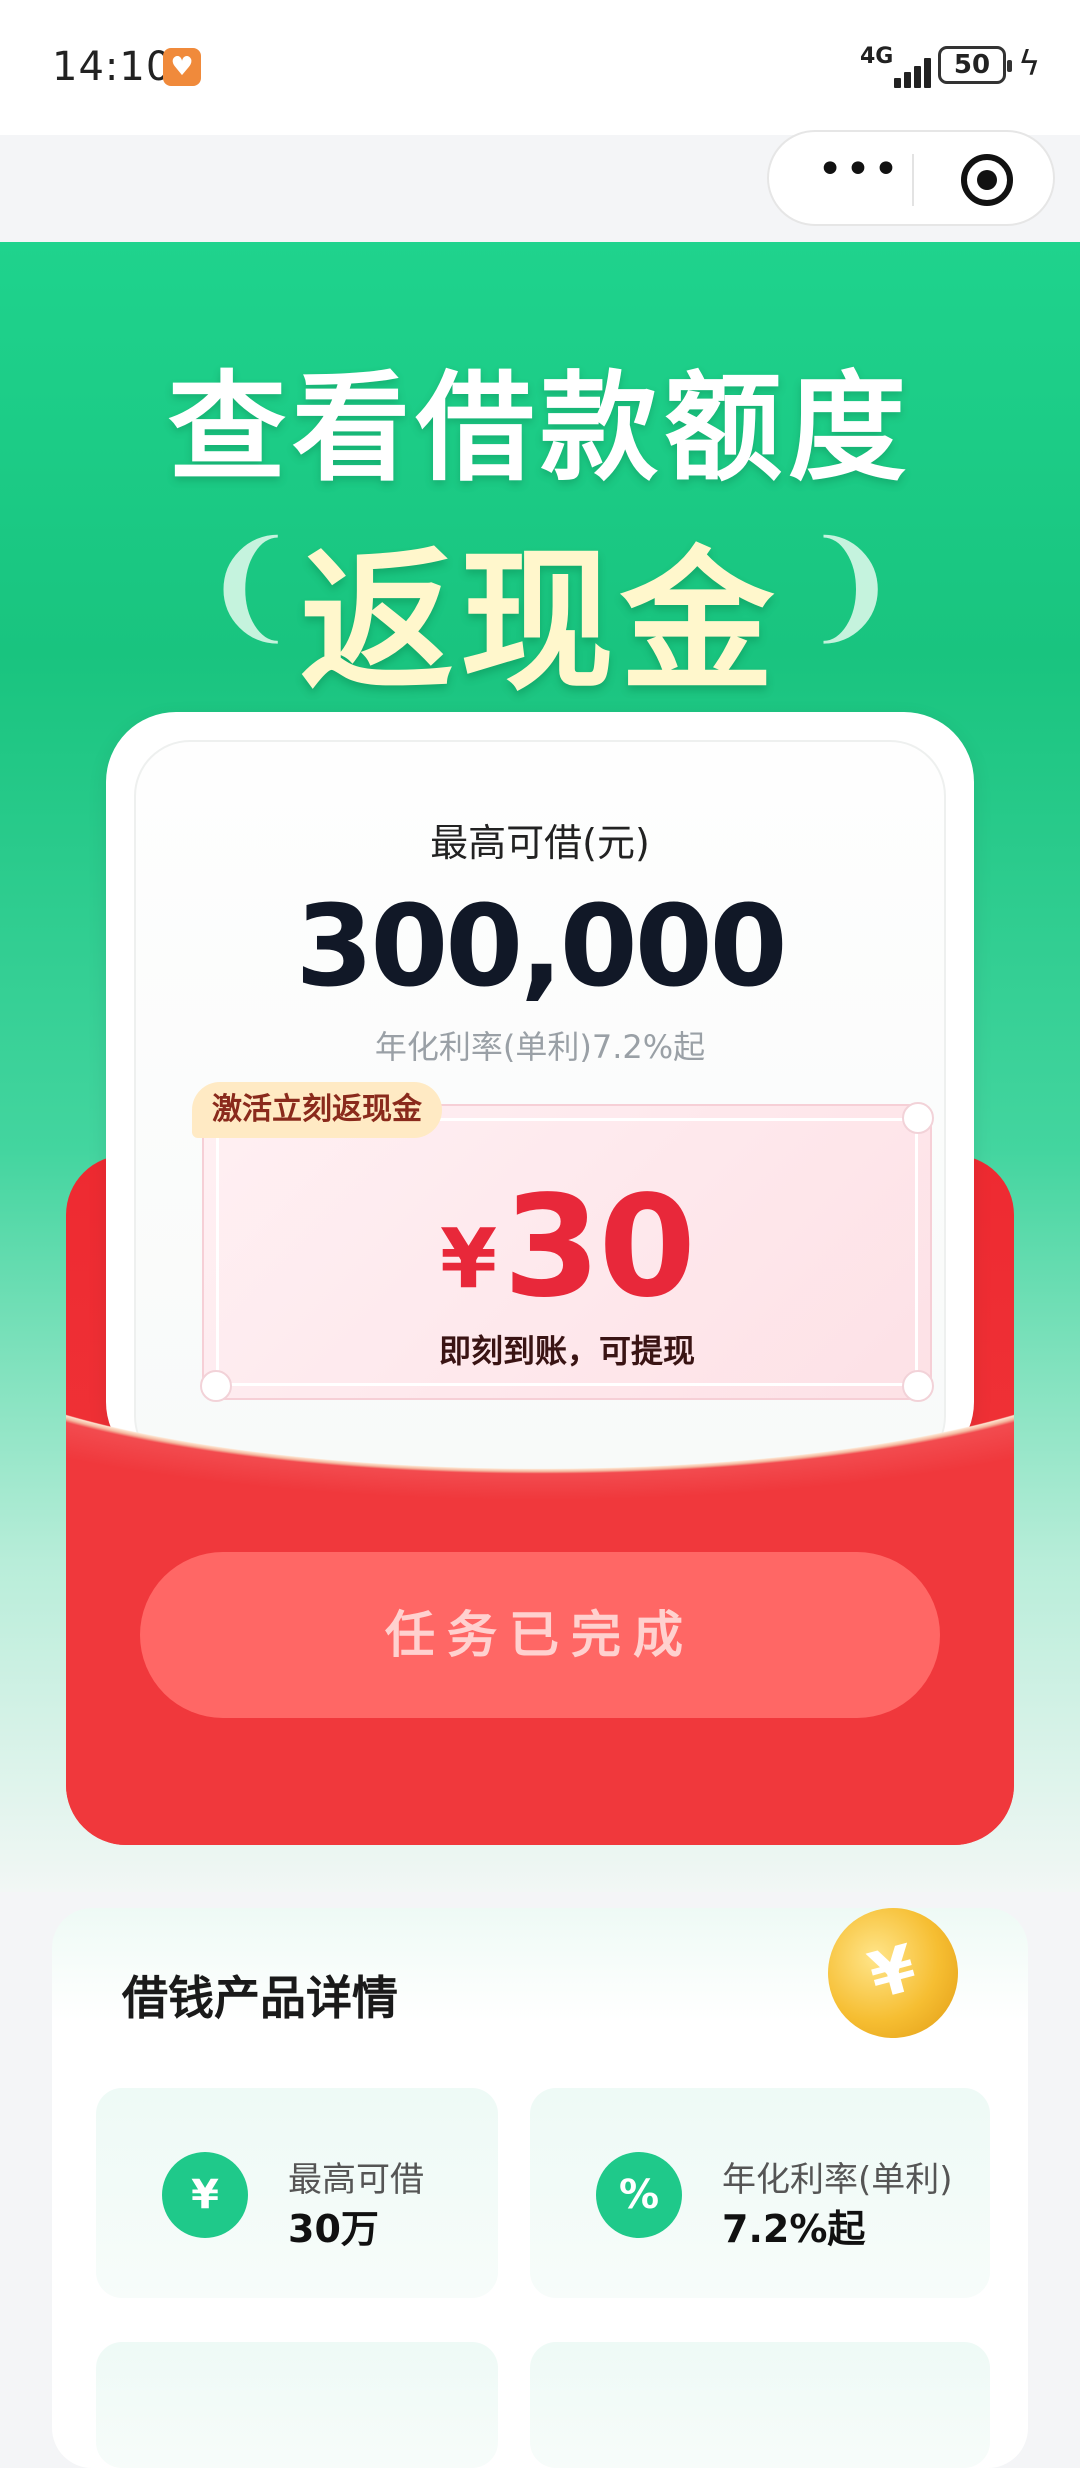  I want to click on cashback-amount: ¥30, so click(567, 1247).